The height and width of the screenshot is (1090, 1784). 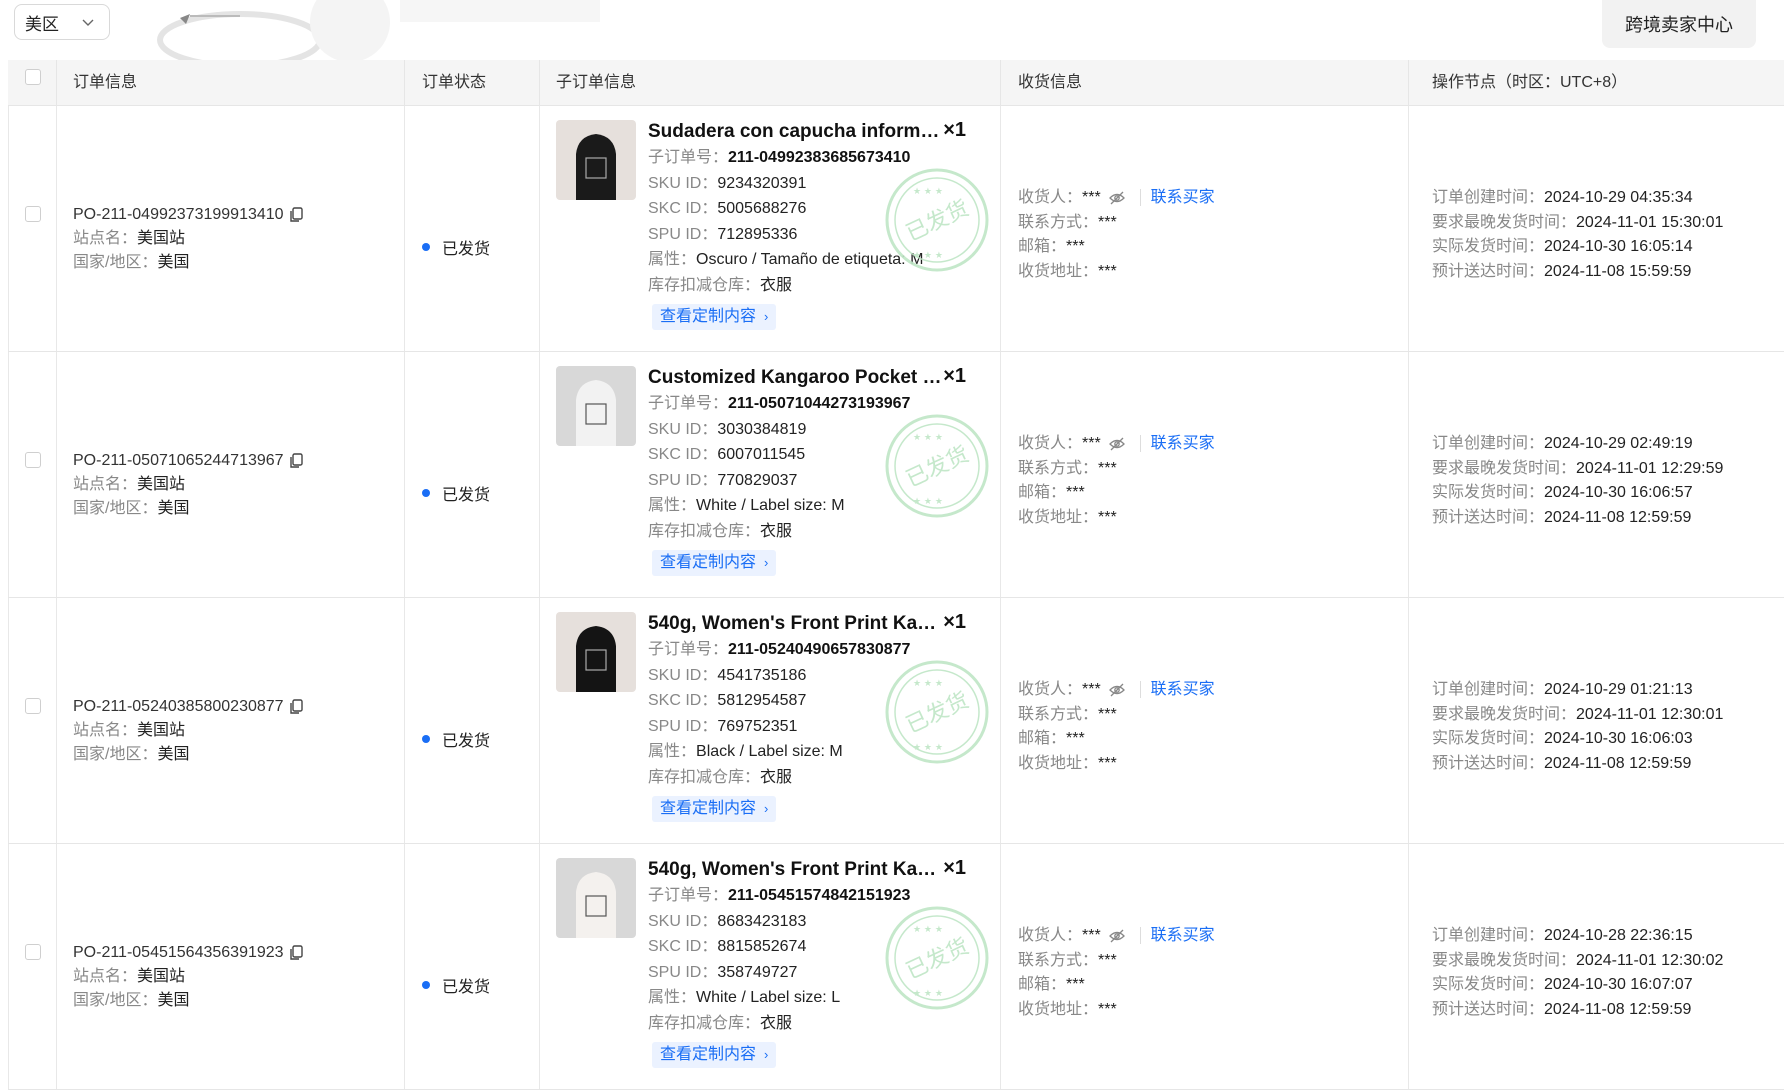 What do you see at coordinates (1679, 24) in the screenshot?
I see `cross-border-seller-center-button: 跨境卖家中心` at bounding box center [1679, 24].